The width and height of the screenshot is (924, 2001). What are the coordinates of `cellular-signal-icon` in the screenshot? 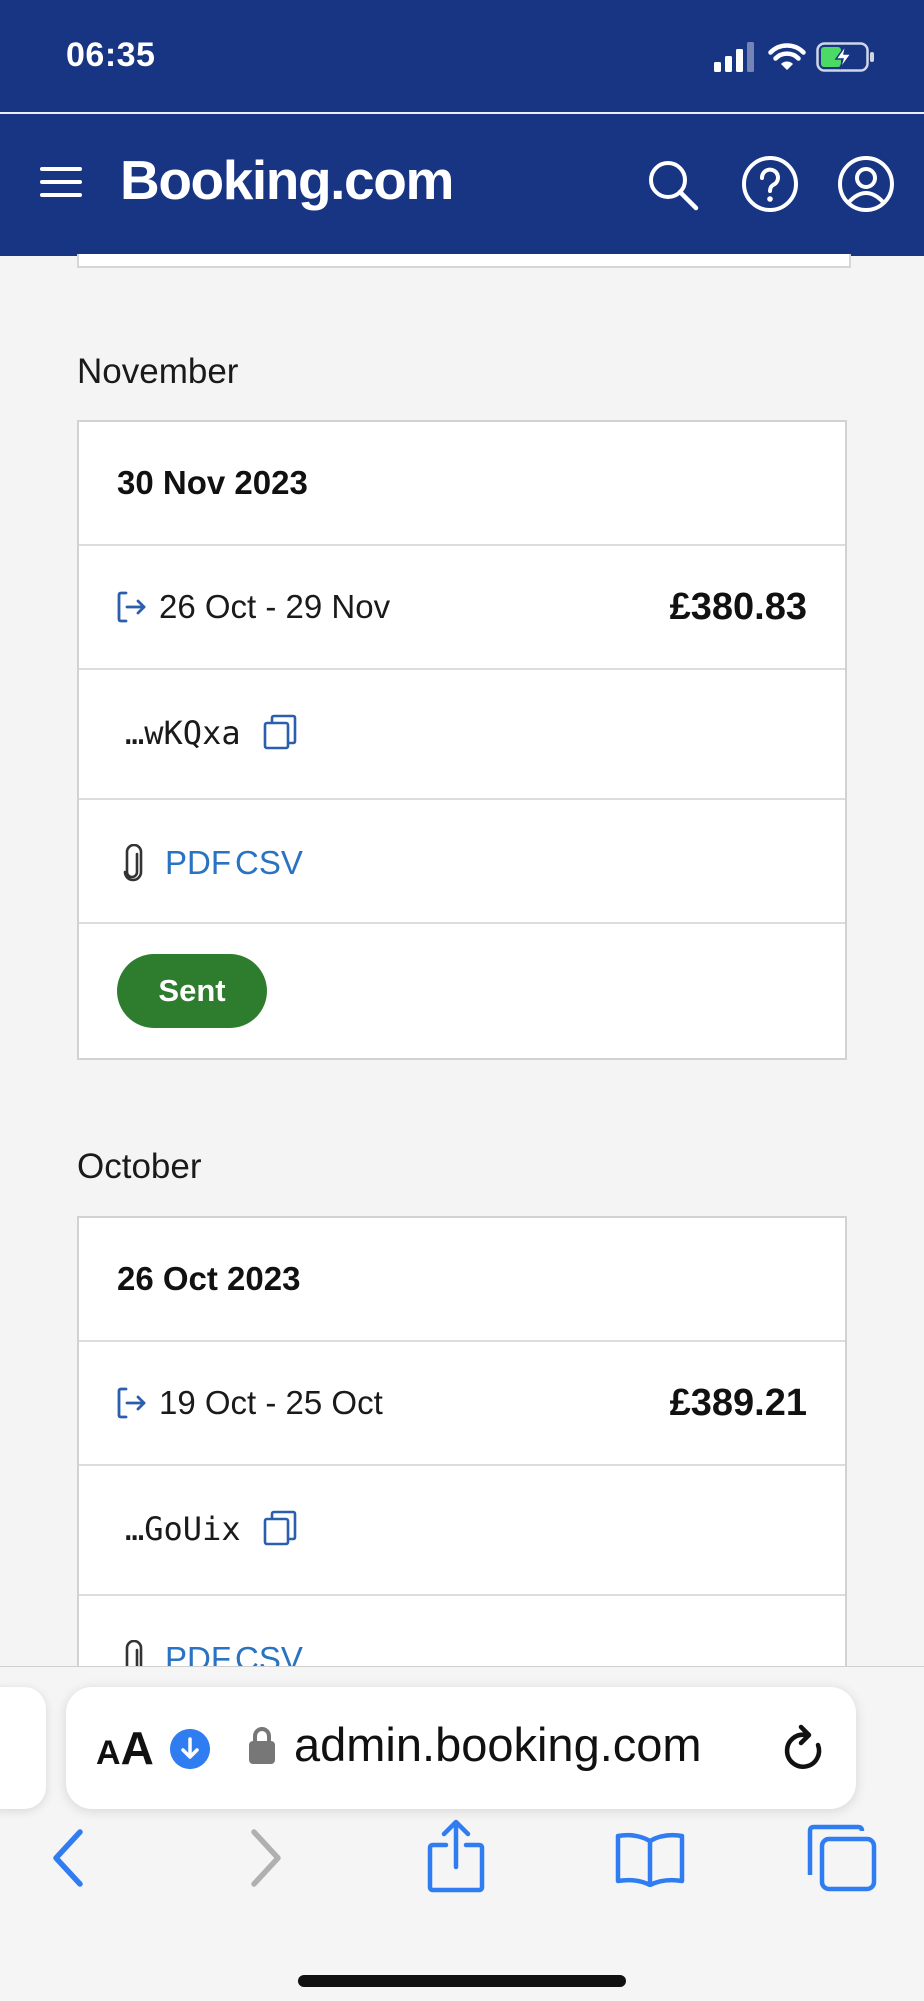 It's located at (734, 57).